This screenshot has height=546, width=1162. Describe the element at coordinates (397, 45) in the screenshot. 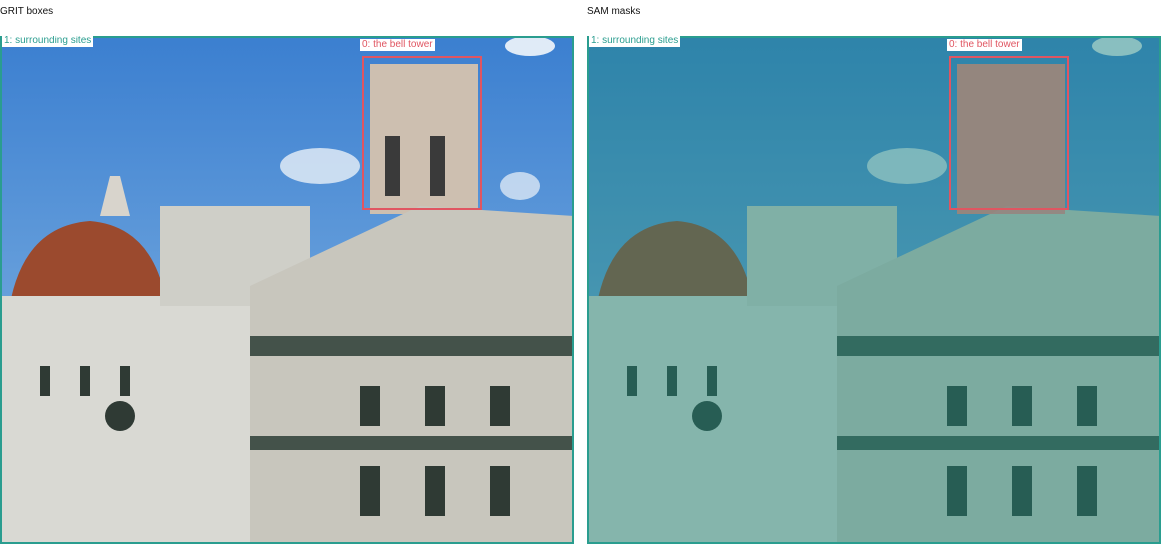

I see `label-bell-tower: 0: the bell tower` at that location.